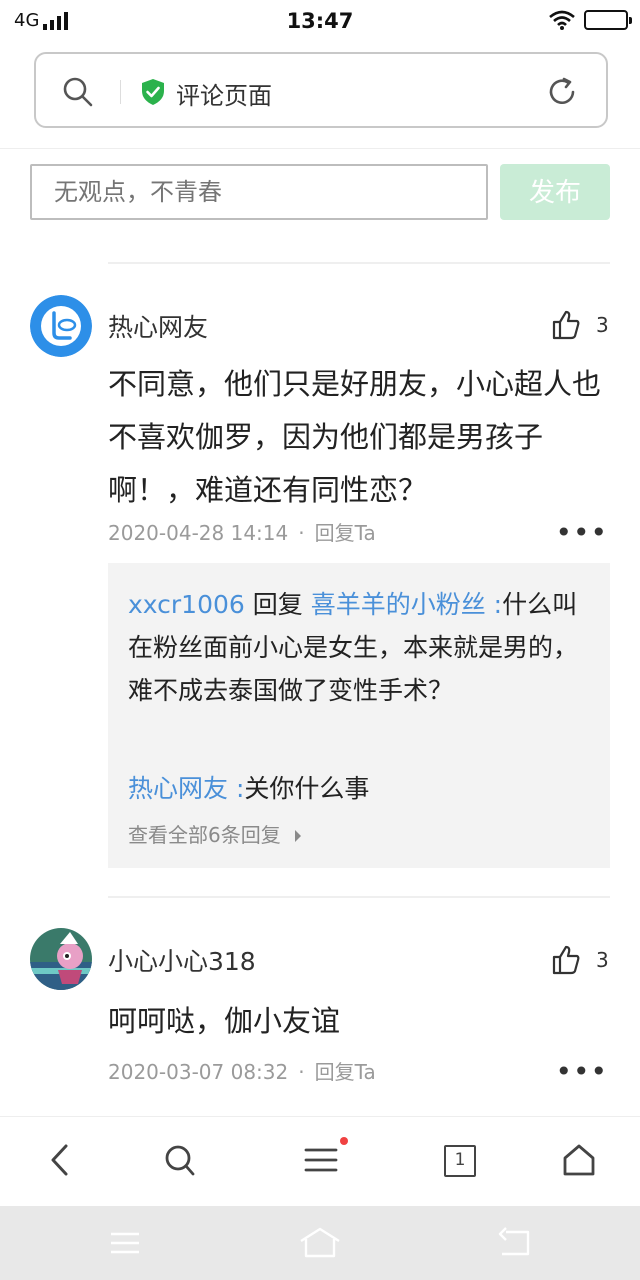  I want to click on comment-meta: 2020-03-07 08:32 · 回复Ta, so click(242, 1072).